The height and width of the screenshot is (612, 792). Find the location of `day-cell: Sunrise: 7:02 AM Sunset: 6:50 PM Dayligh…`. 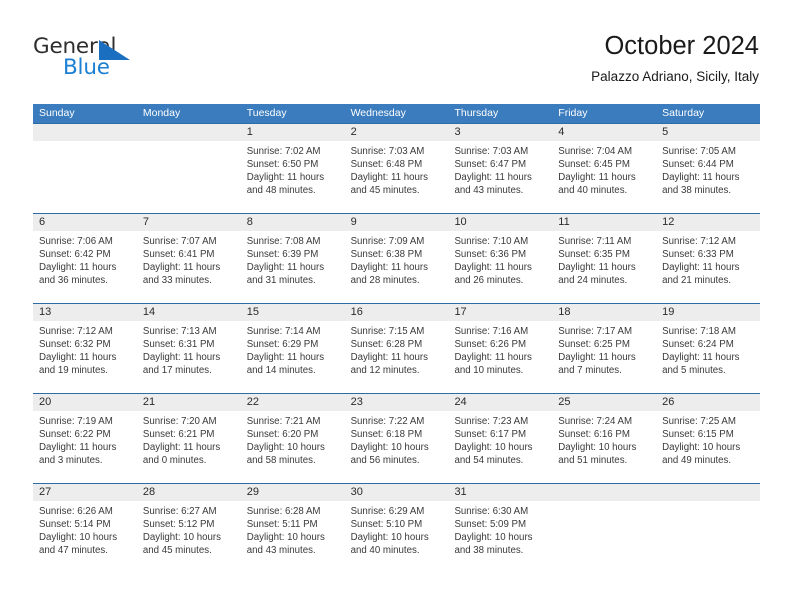

day-cell: Sunrise: 7:02 AM Sunset: 6:50 PM Dayligh… is located at coordinates (293, 177).